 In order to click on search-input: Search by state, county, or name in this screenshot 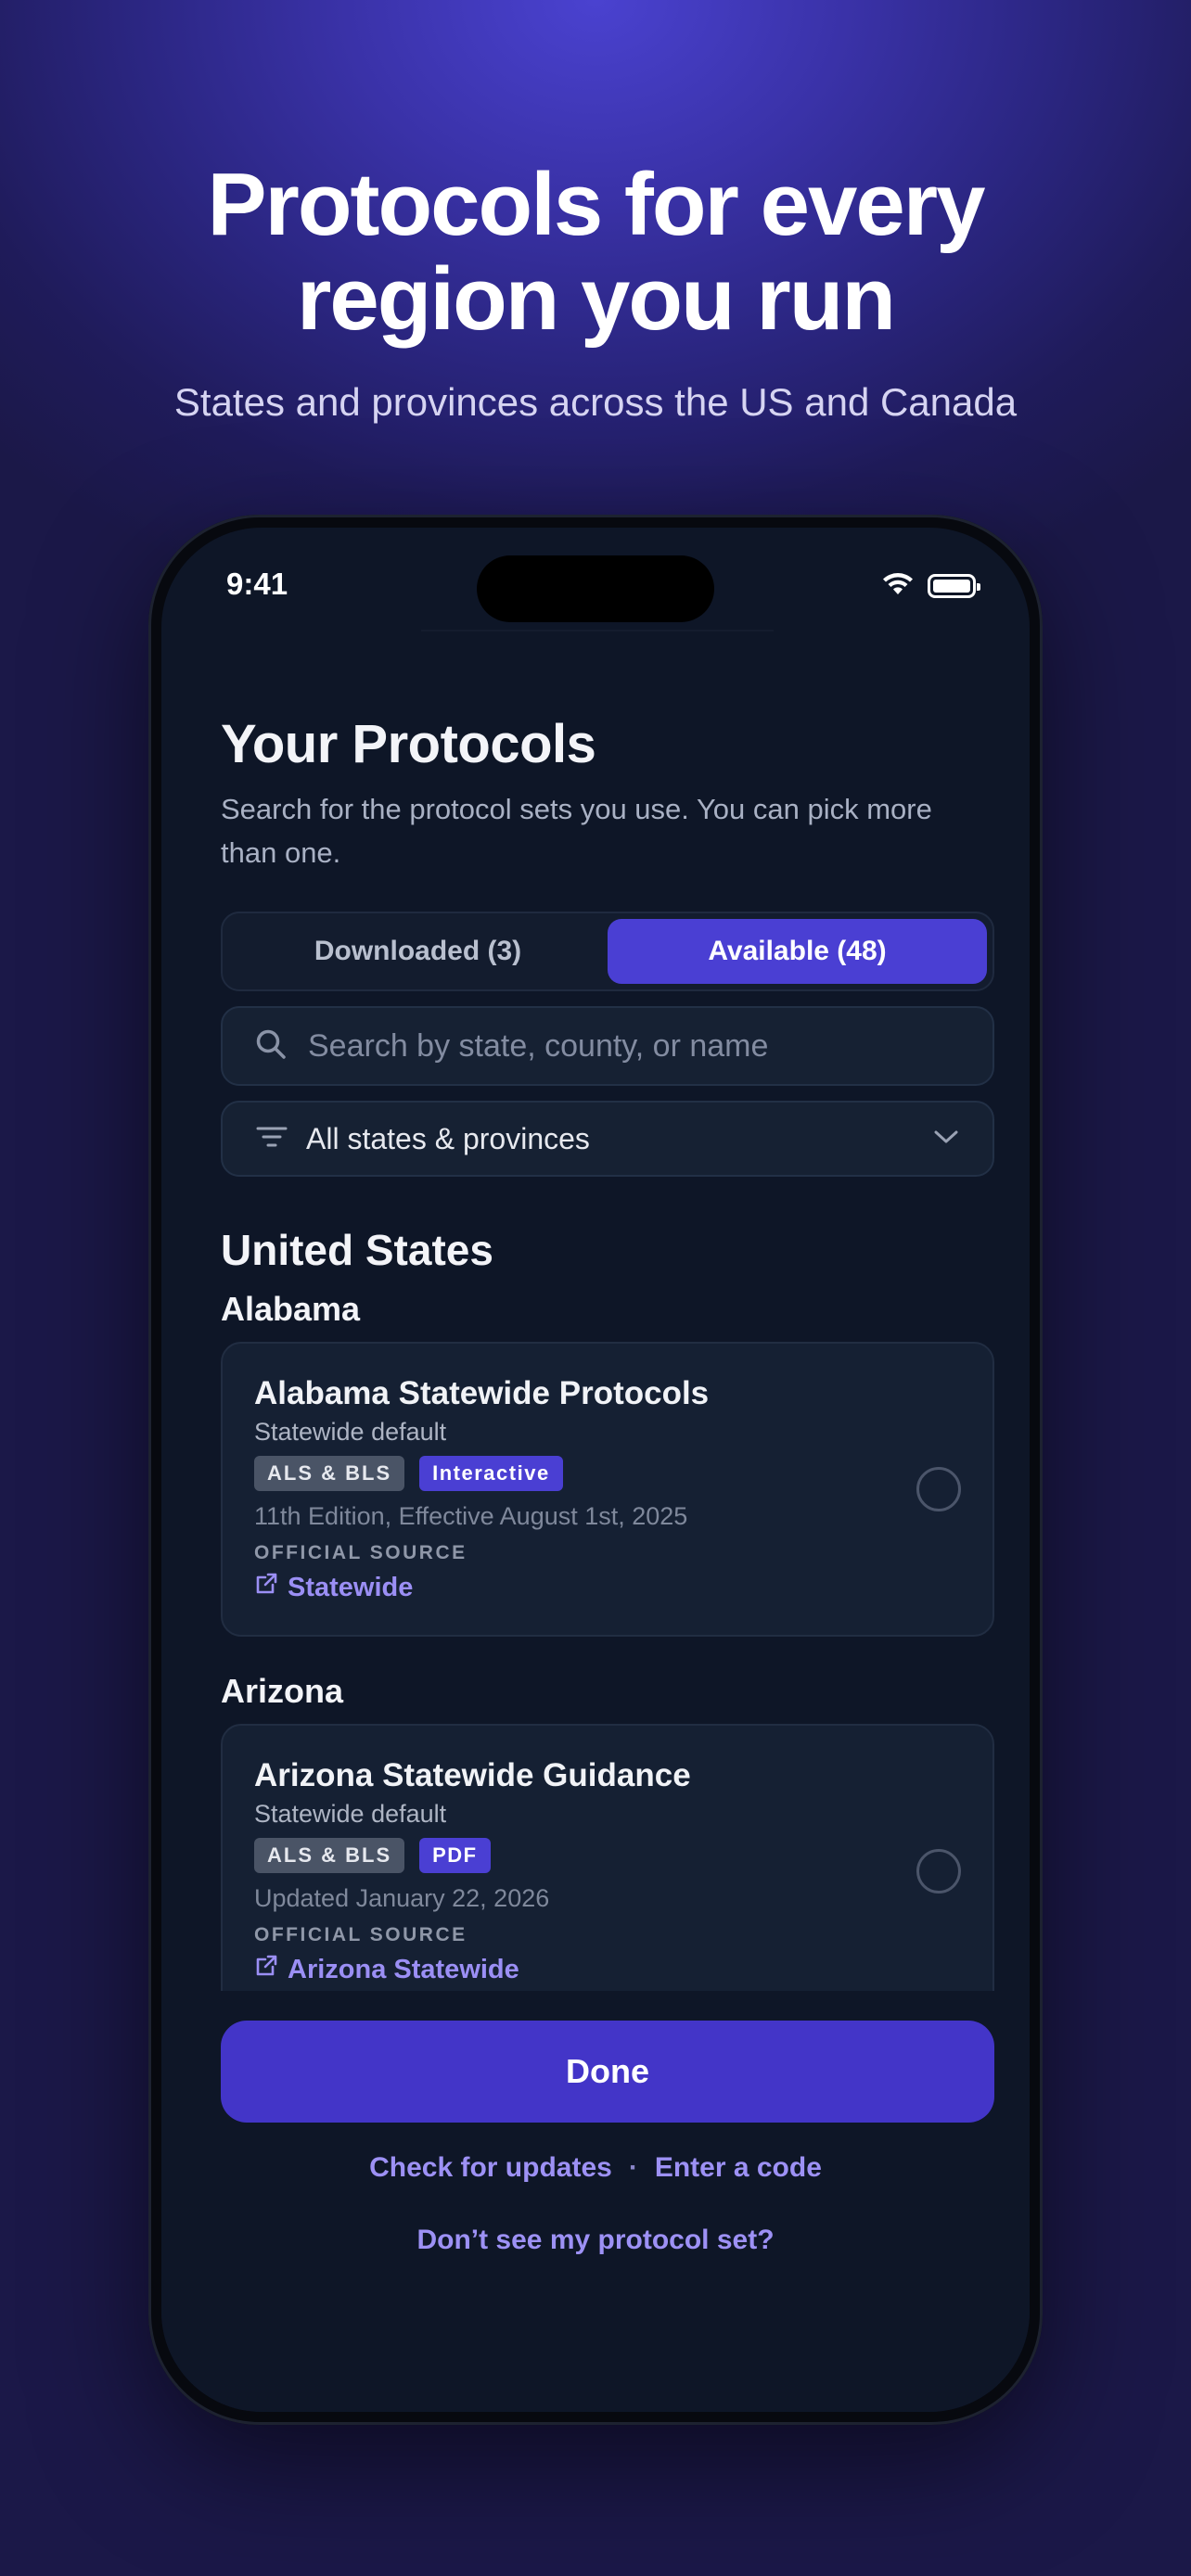, I will do `click(607, 1046)`.